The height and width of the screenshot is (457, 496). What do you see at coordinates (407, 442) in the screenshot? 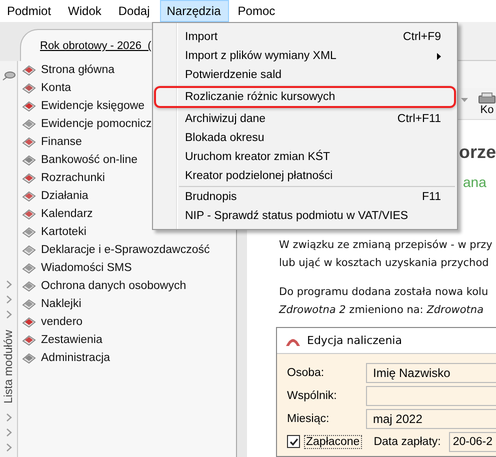
I see `field-label: Data zapłaty:` at bounding box center [407, 442].